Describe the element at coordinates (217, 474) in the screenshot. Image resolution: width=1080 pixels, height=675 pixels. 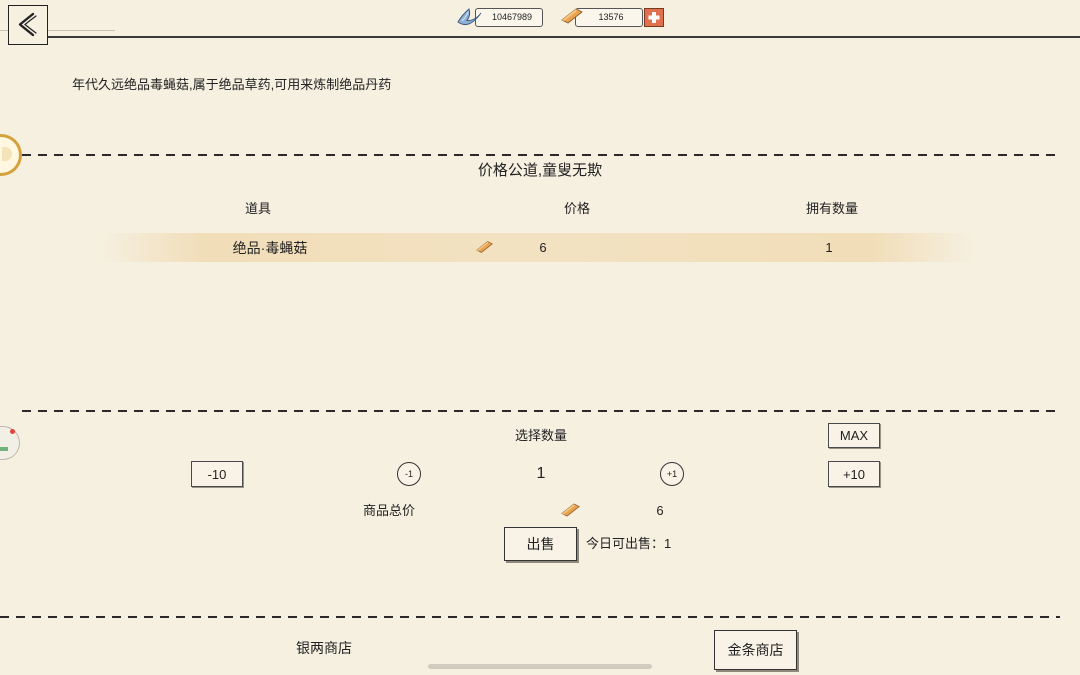
I see `minus-10-button: -10` at that location.